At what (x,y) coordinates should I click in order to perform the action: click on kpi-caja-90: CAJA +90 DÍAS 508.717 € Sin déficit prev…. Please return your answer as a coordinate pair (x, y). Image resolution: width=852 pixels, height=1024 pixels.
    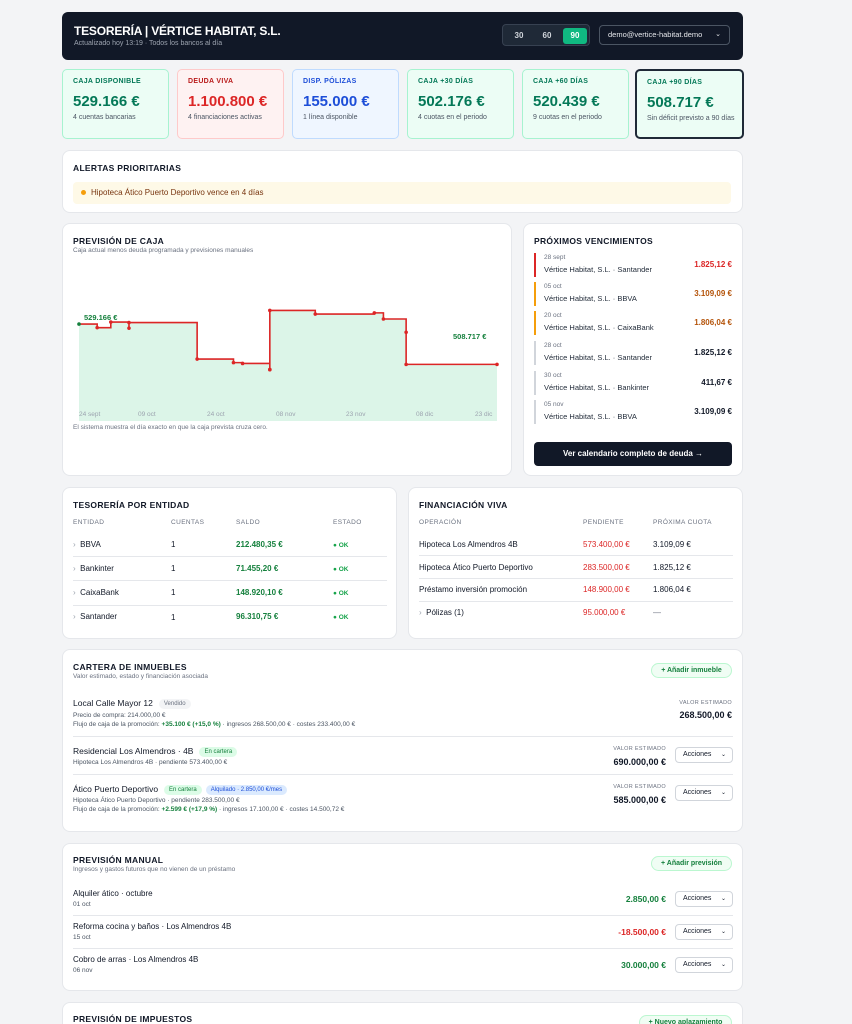
    Looking at the image, I should click on (689, 104).